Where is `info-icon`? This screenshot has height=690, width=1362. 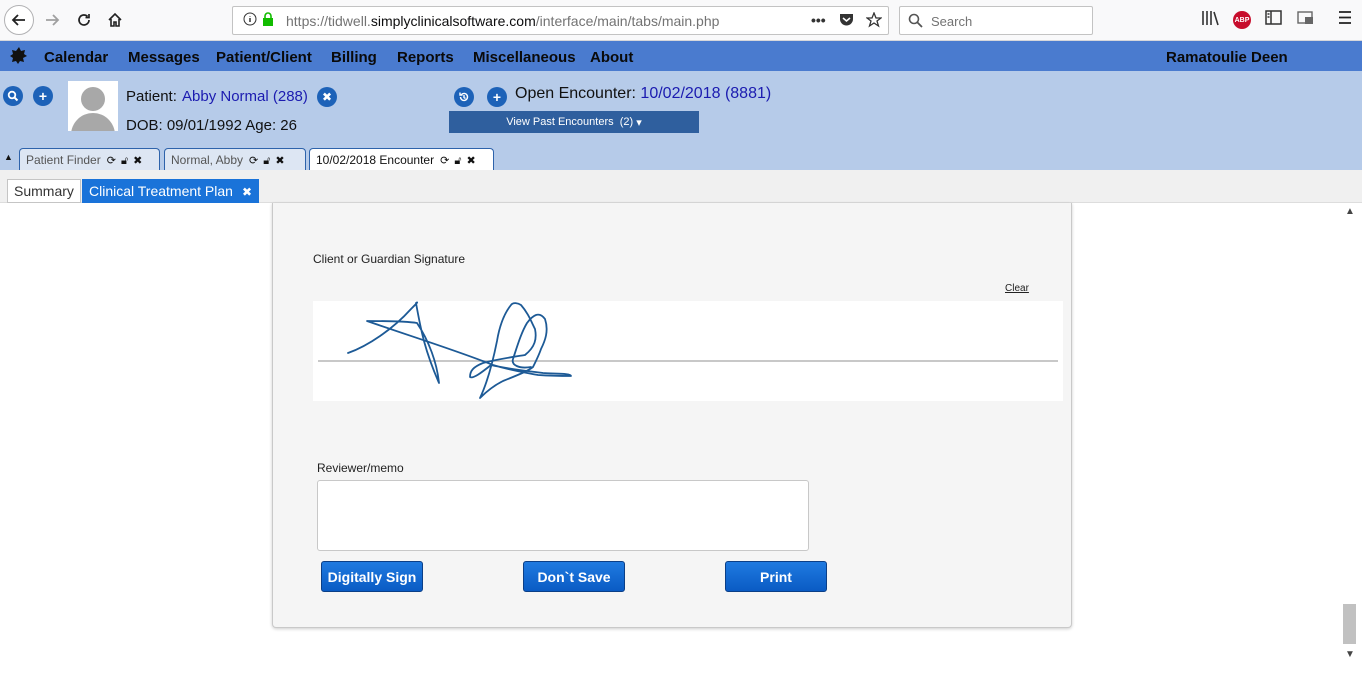 info-icon is located at coordinates (250, 20).